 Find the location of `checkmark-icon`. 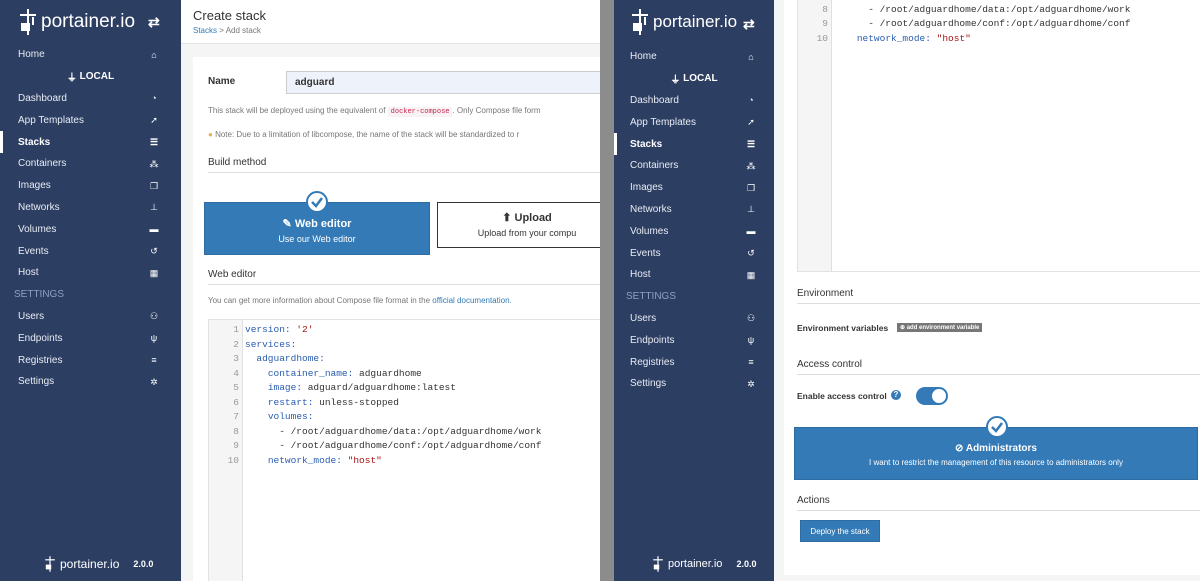

checkmark-icon is located at coordinates (317, 202).